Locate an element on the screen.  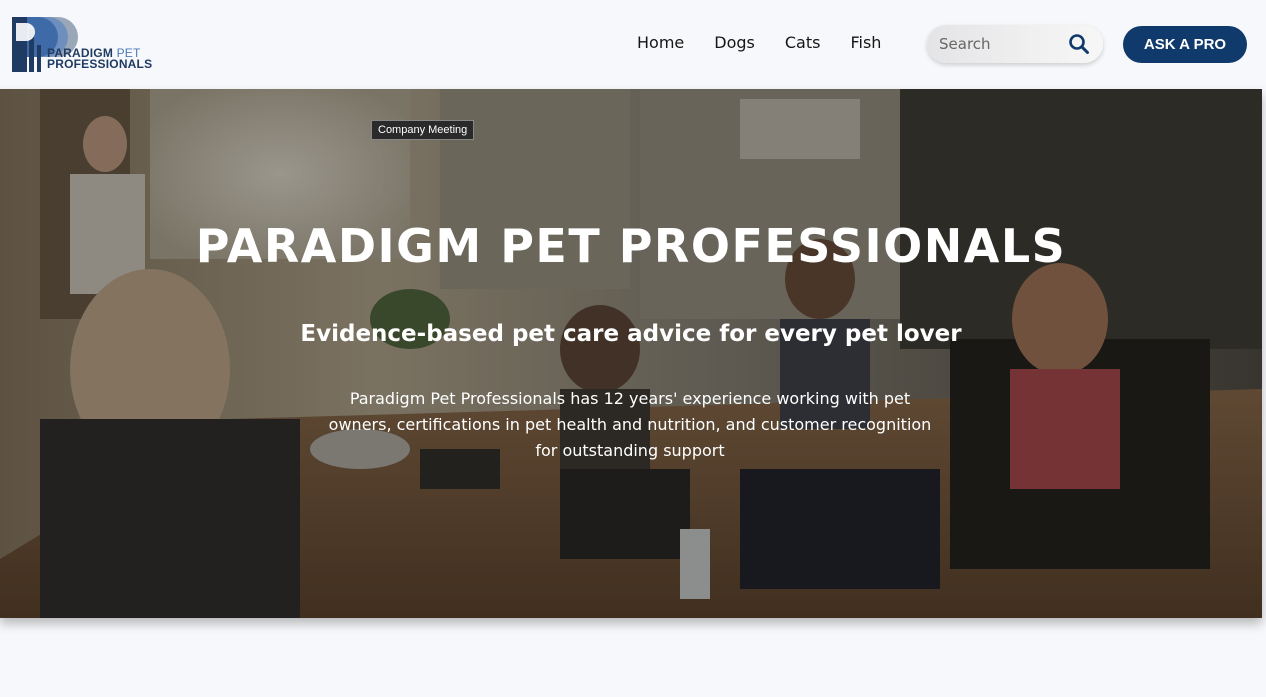
main-nav: Home Dogs Cats Fish is located at coordinates (759, 43).